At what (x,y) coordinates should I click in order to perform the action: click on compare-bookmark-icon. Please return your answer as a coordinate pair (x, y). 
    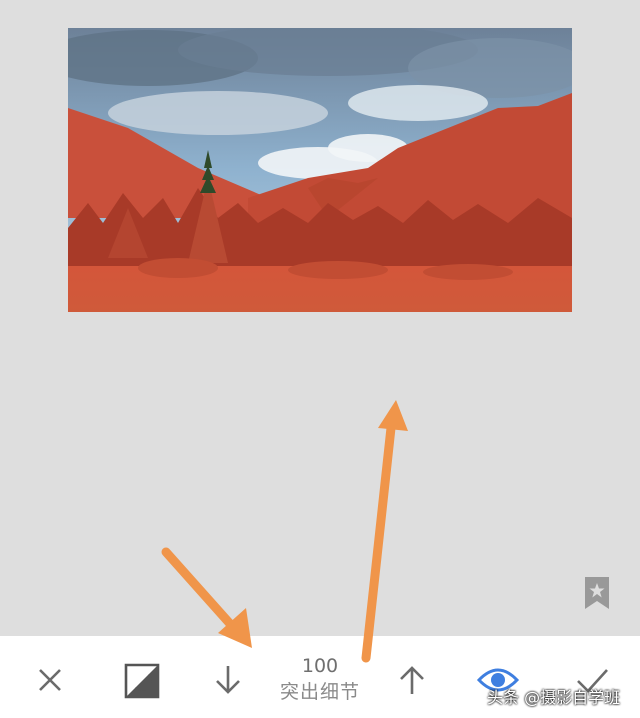
    Looking at the image, I should click on (597, 593).